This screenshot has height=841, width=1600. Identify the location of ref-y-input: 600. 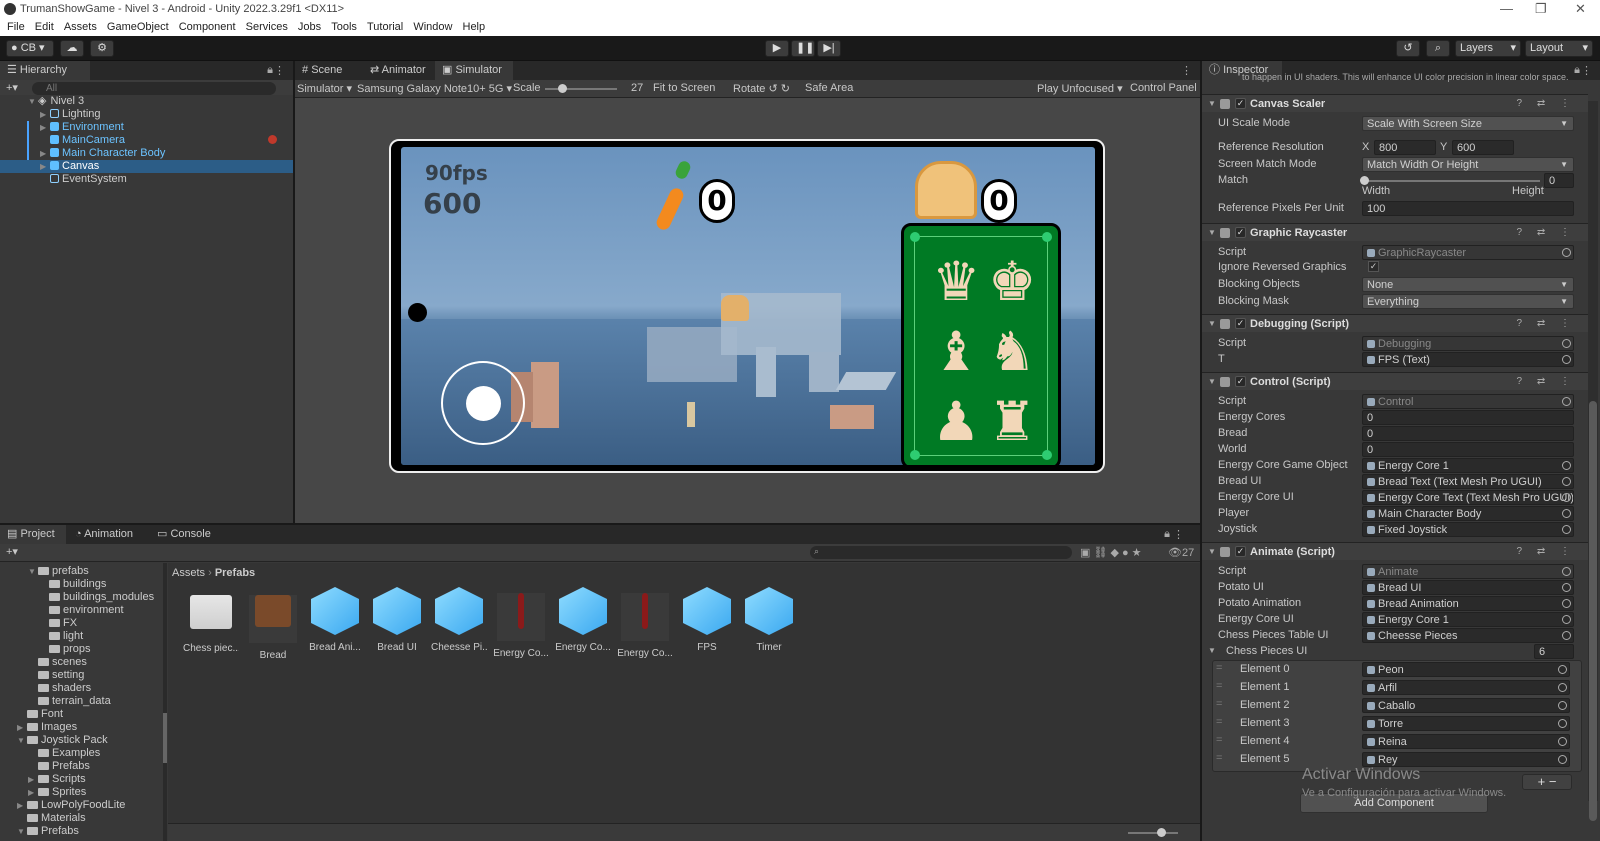
(1483, 147).